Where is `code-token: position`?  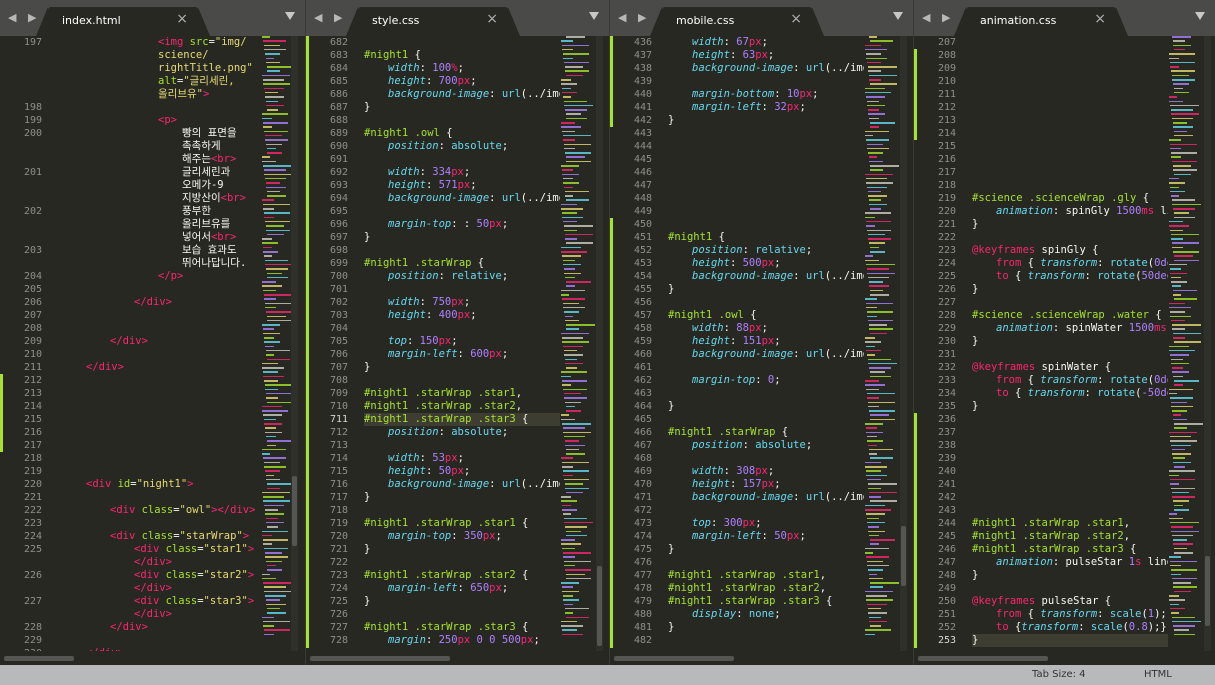 code-token: position is located at coordinates (717, 445).